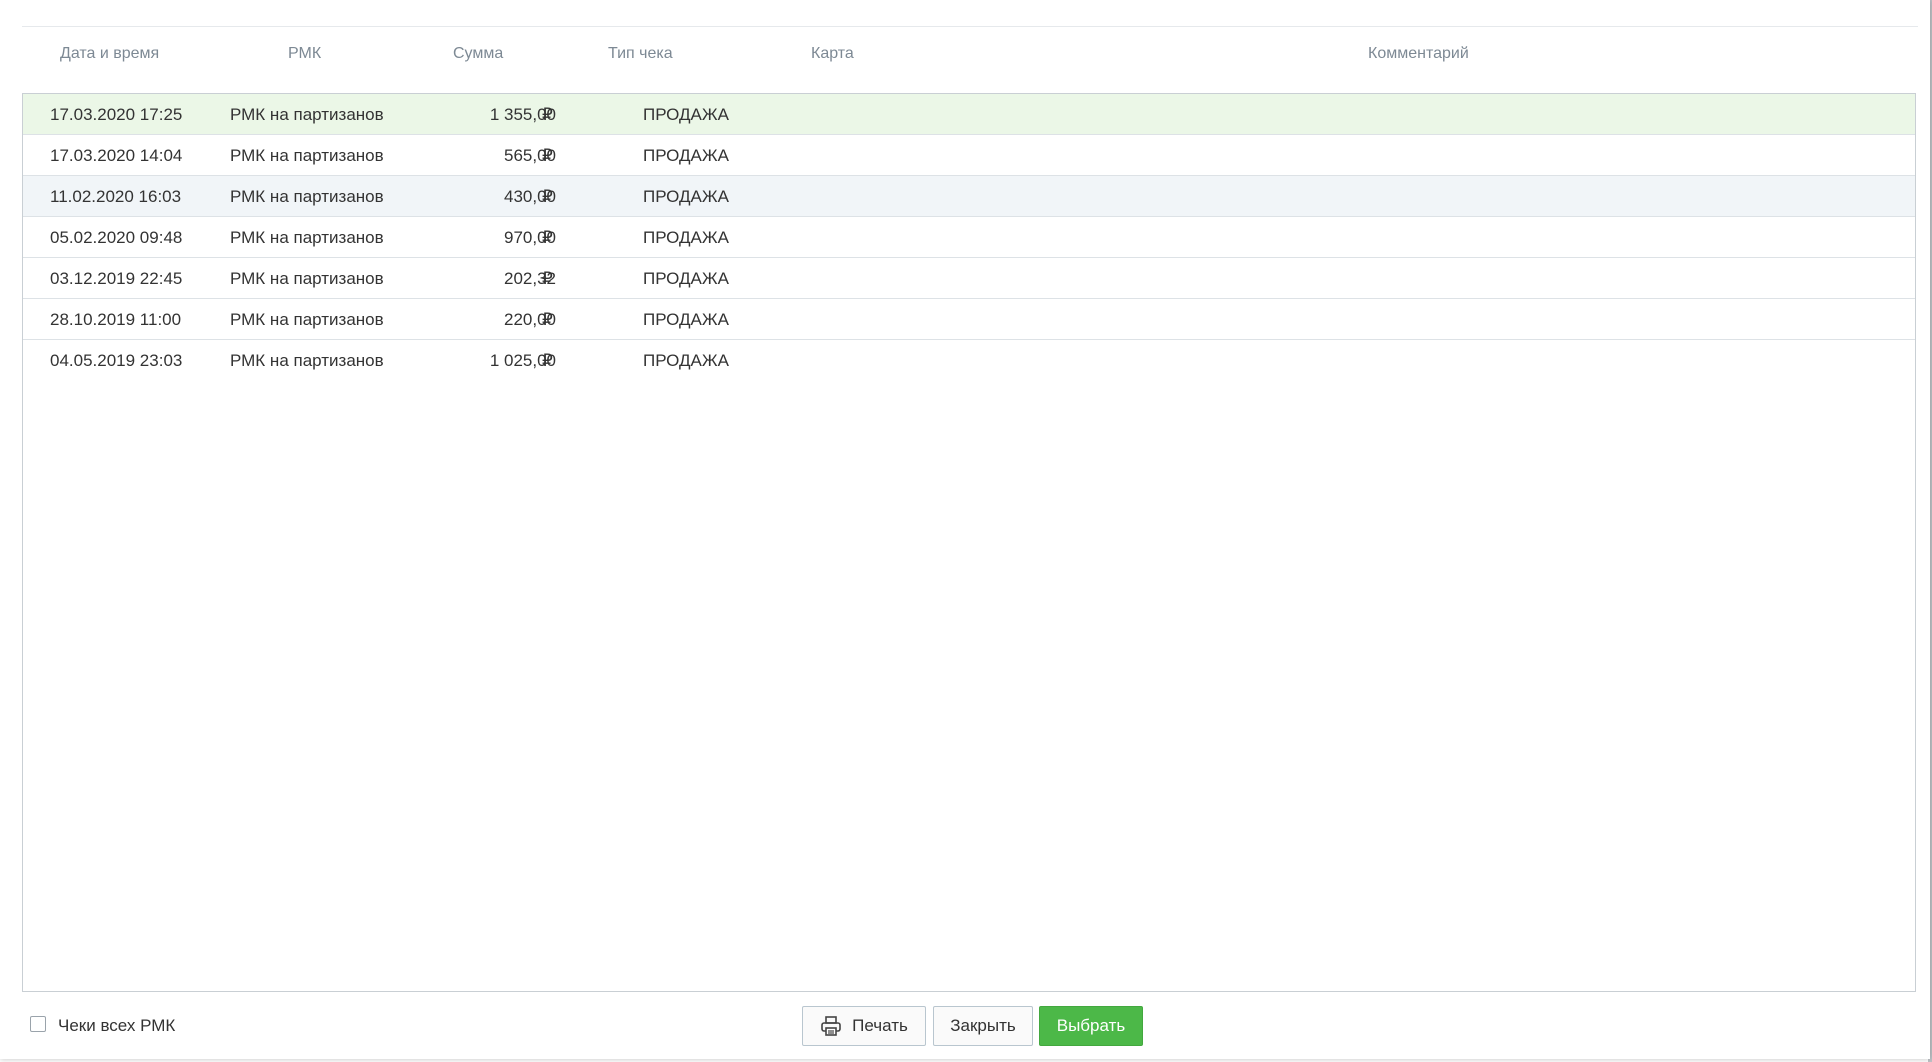 This screenshot has width=1932, height=1062. Describe the element at coordinates (530, 237) in the screenshot. I see `cell-sum: 970,00` at that location.